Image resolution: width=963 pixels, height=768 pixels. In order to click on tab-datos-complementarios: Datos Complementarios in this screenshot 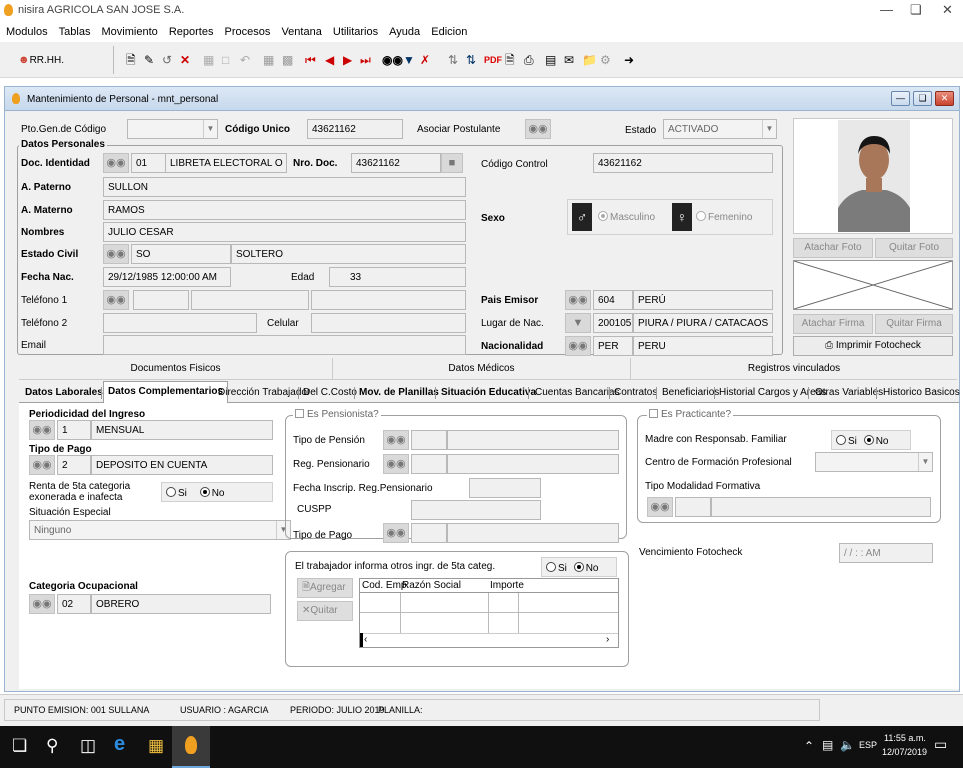, I will do `click(166, 392)`.